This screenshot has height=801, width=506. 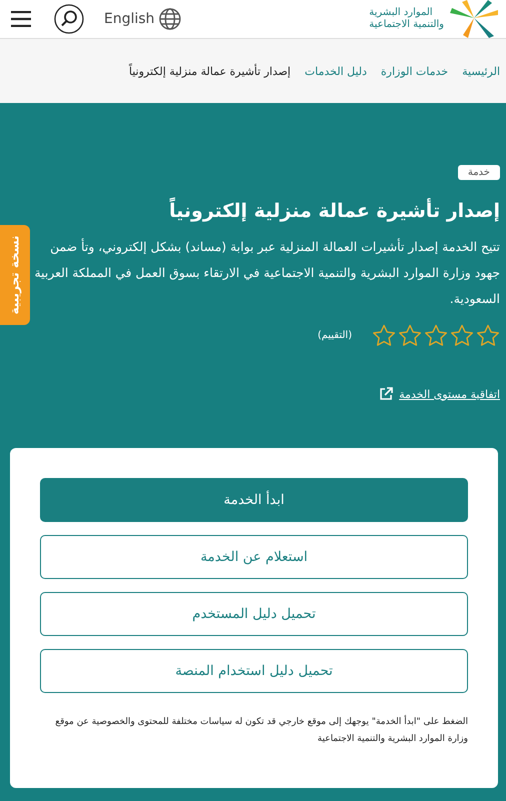 I want to click on sla-link: اتفاقية مستوى الخدمة, so click(x=439, y=394).